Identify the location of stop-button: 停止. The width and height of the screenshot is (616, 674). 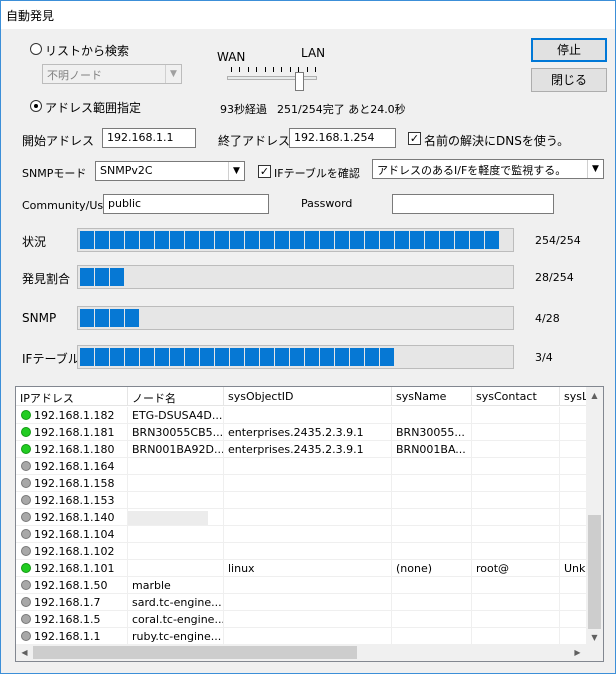
(569, 50).